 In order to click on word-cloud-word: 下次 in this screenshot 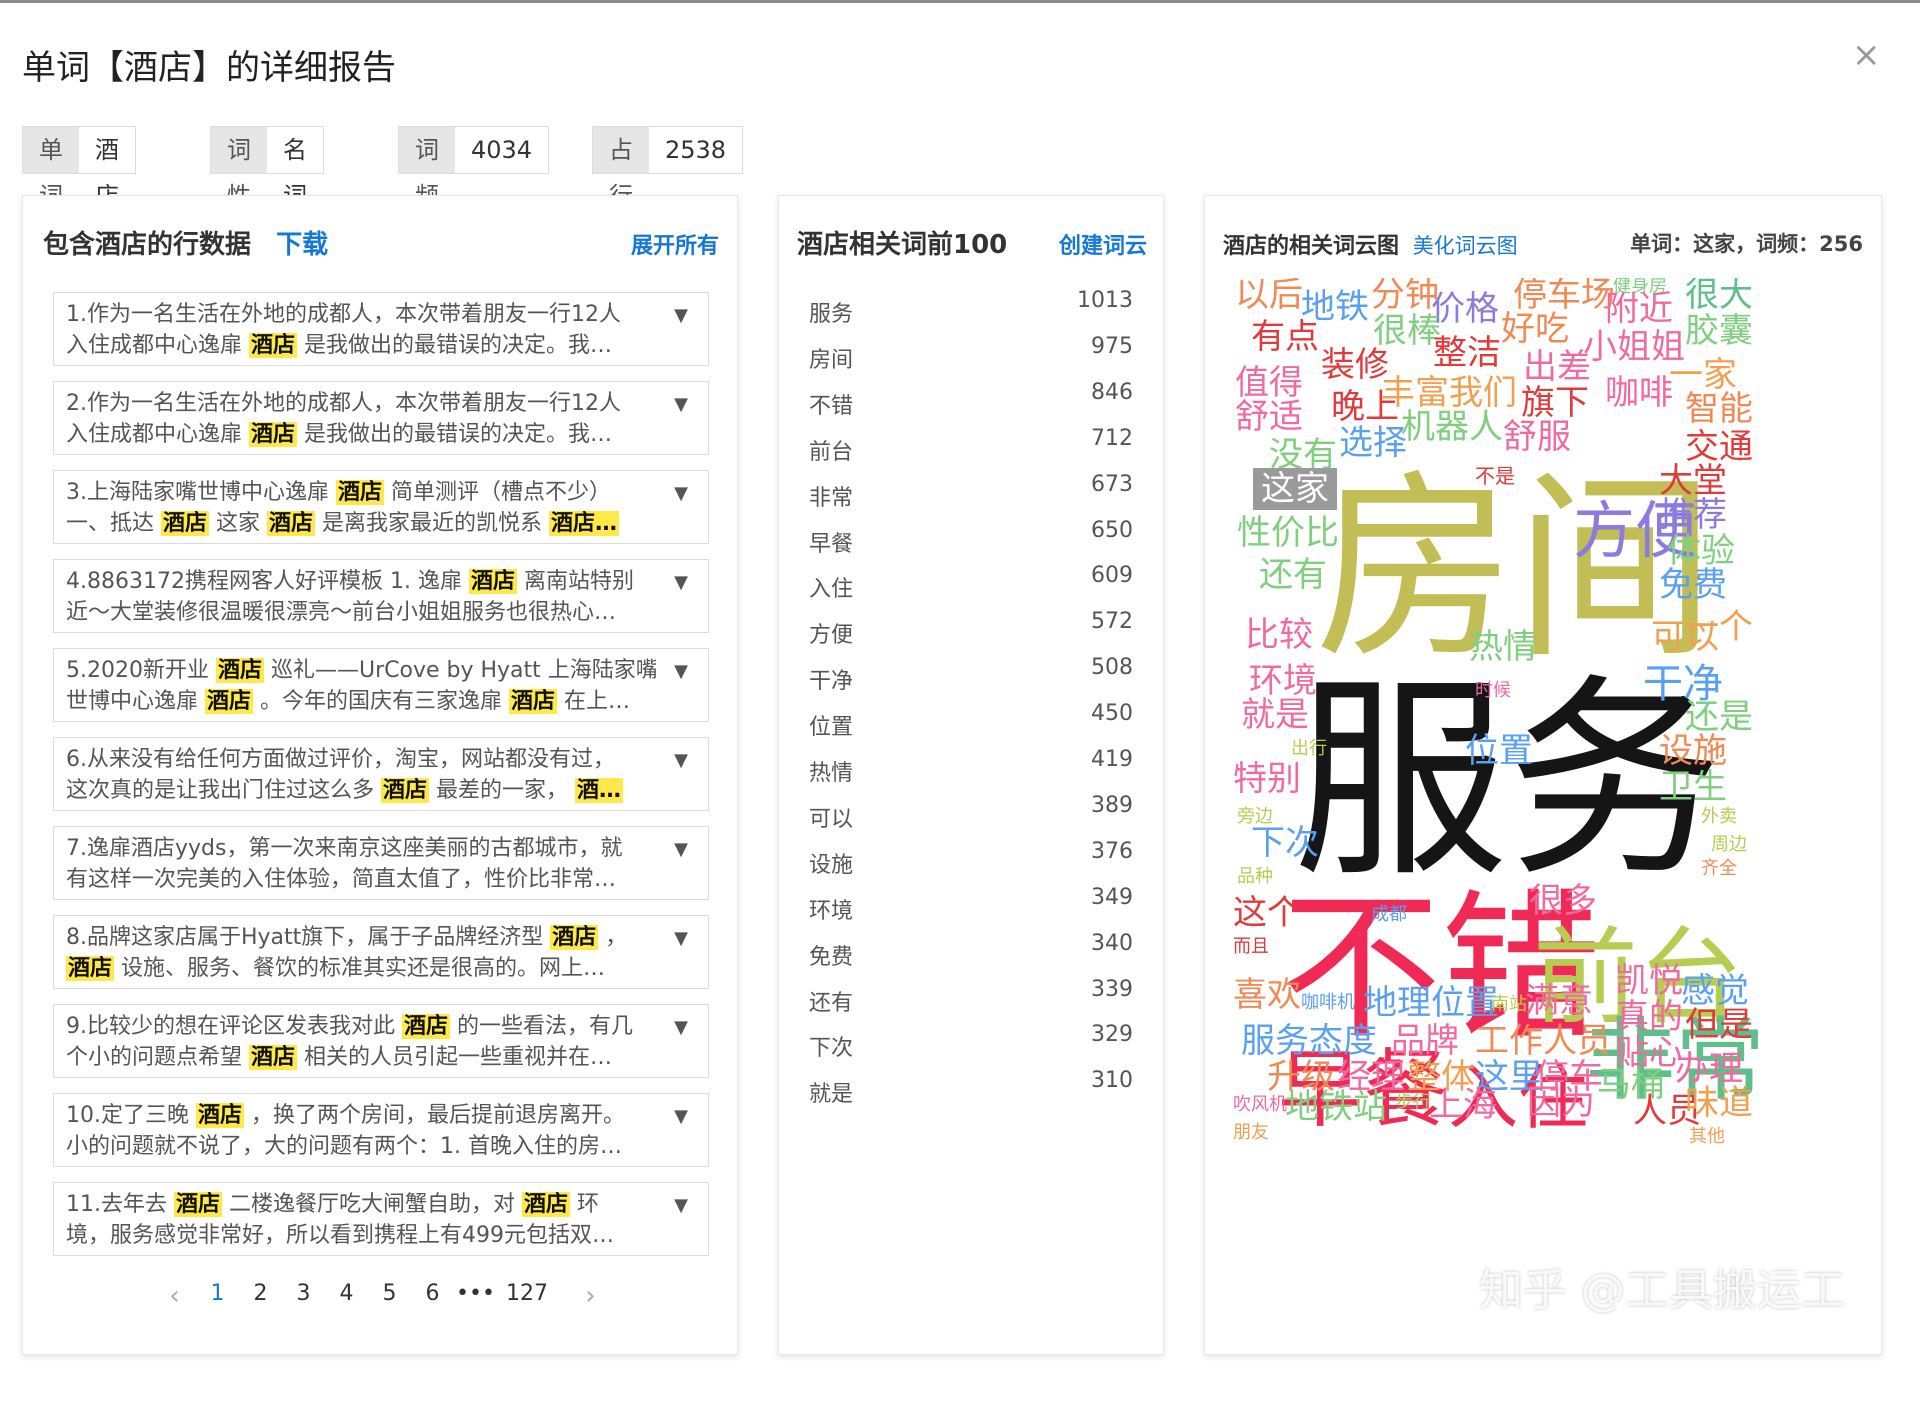, I will do `click(1285, 843)`.